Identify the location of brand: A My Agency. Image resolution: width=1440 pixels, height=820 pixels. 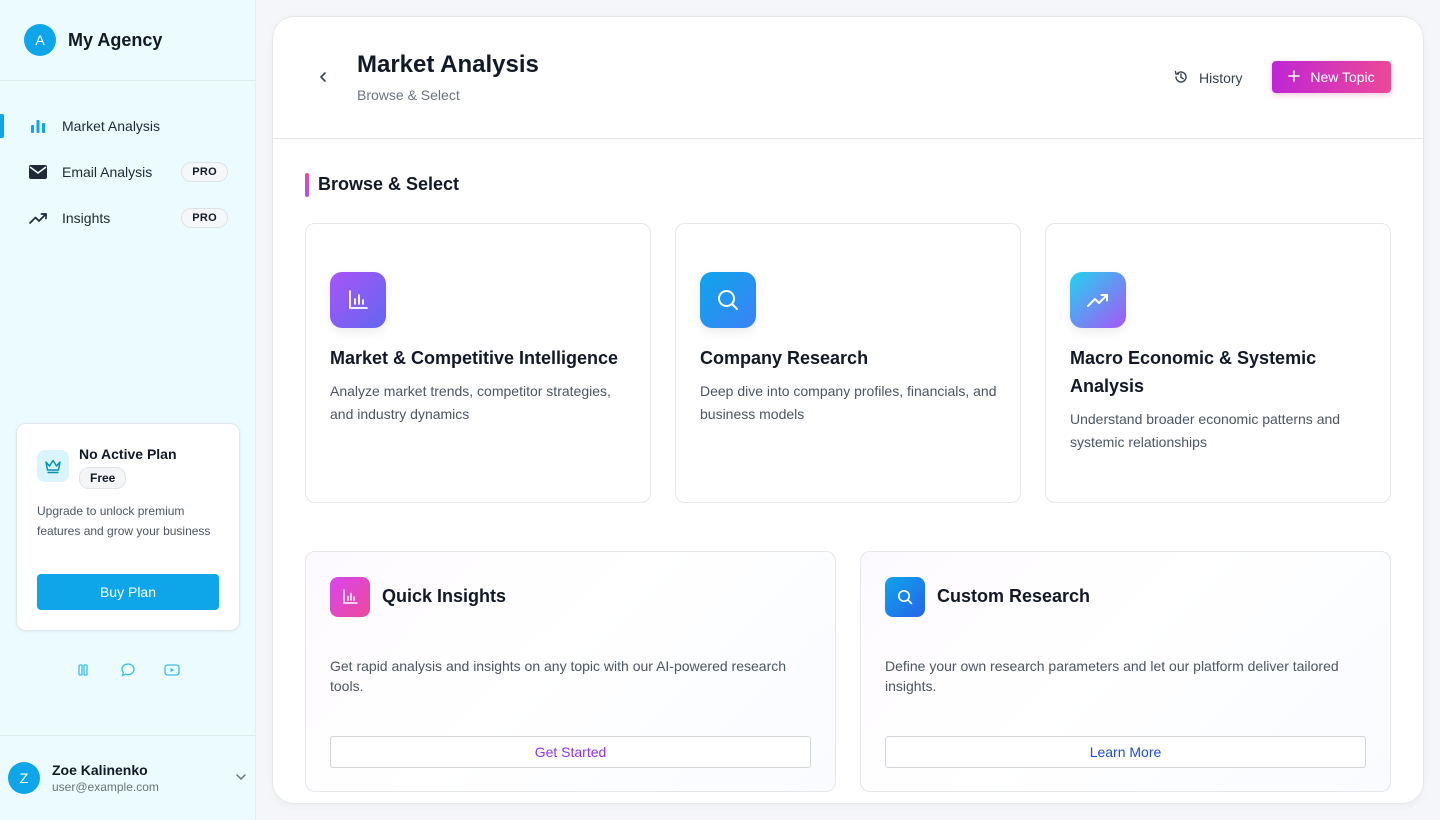
(93, 40).